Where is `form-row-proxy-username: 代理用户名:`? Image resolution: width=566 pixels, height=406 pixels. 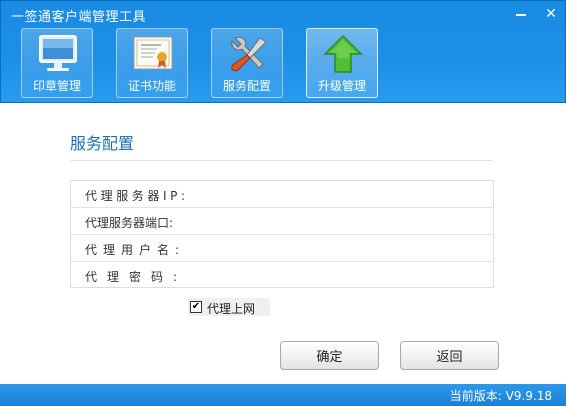 form-row-proxy-username: 代理用户名: is located at coordinates (282, 248).